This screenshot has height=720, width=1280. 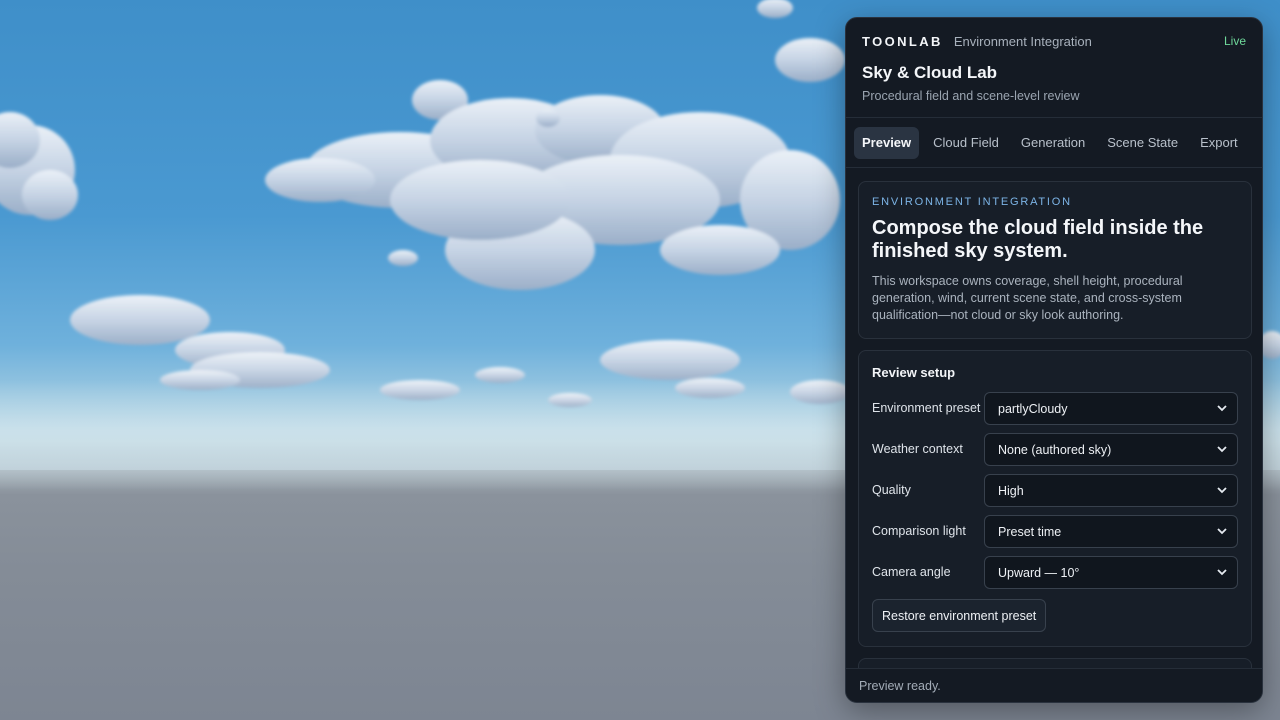 I want to click on status-message: Preview ready., so click(x=900, y=685).